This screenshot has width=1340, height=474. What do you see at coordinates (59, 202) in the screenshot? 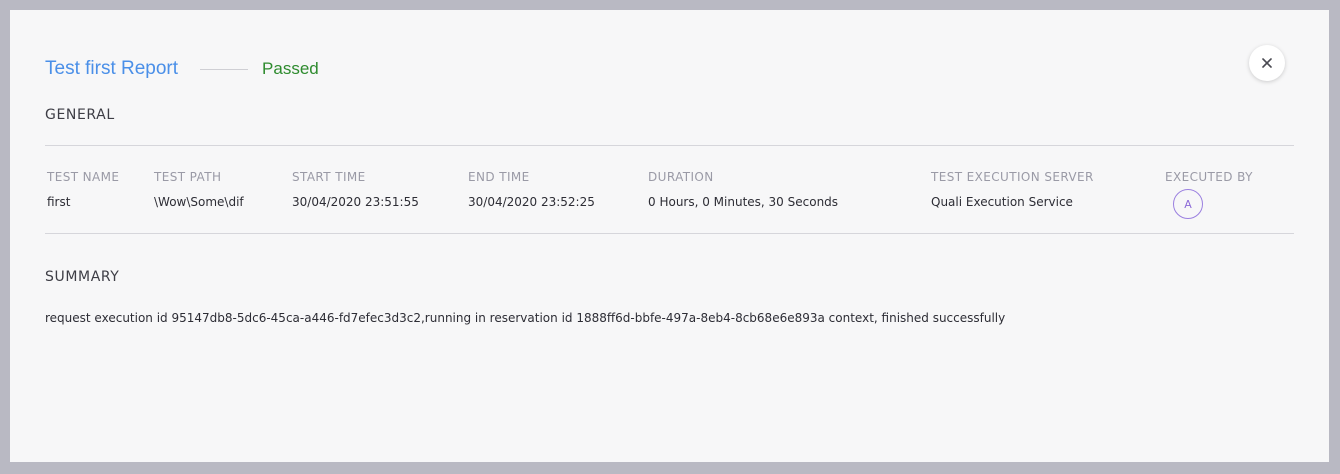
I see `field-value: first` at bounding box center [59, 202].